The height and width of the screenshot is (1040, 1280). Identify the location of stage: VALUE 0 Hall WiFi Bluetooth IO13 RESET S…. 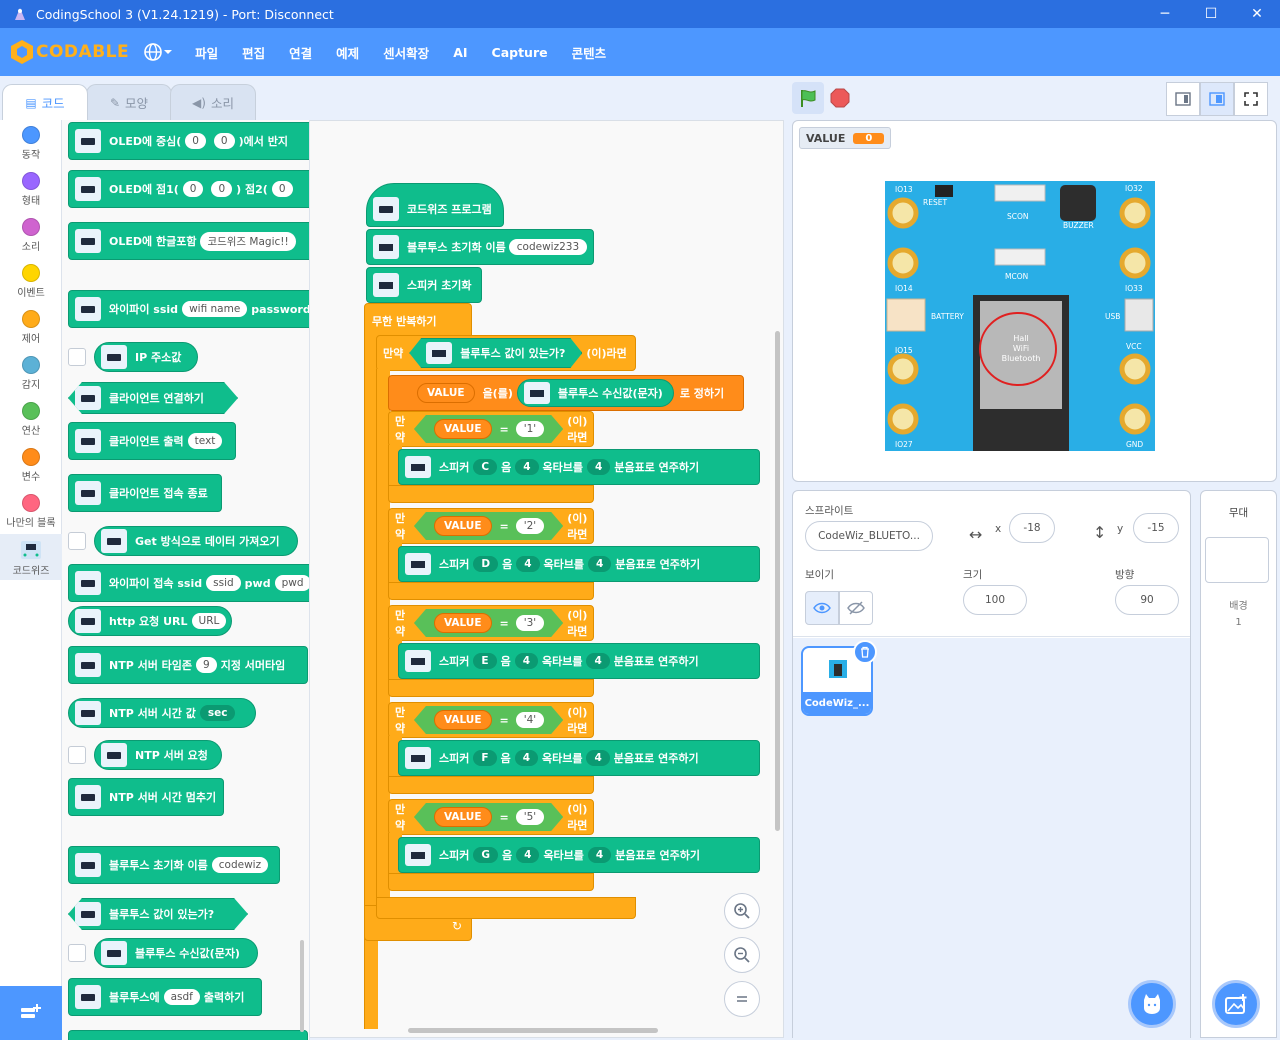
(1034, 301).